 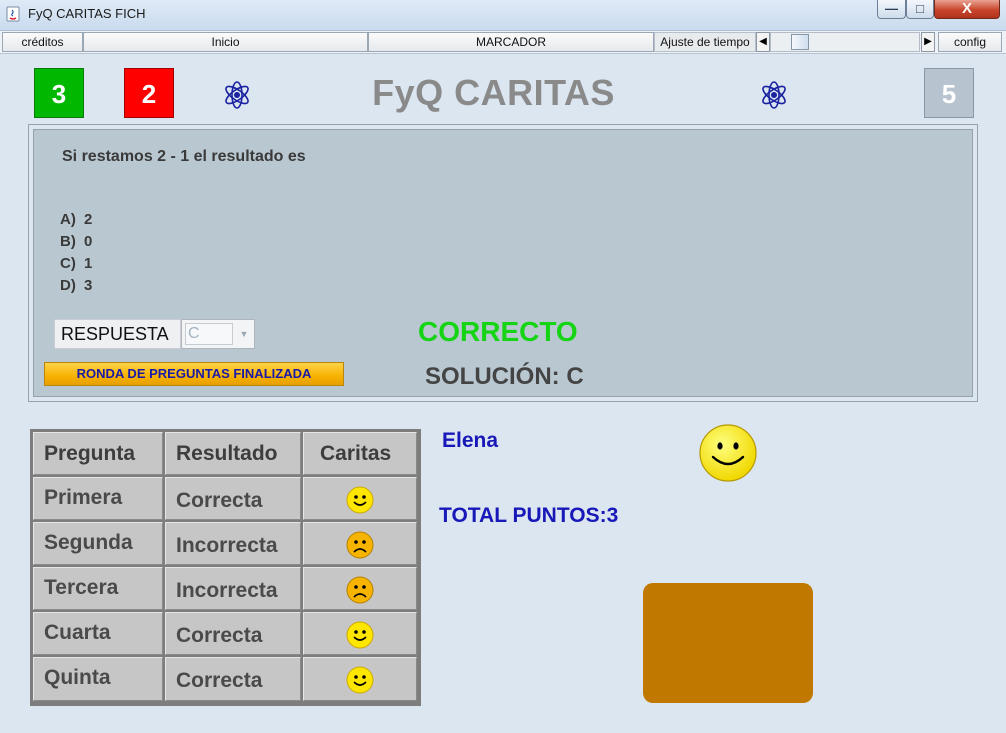 What do you see at coordinates (575, 376) in the screenshot?
I see `solucion-value: C` at bounding box center [575, 376].